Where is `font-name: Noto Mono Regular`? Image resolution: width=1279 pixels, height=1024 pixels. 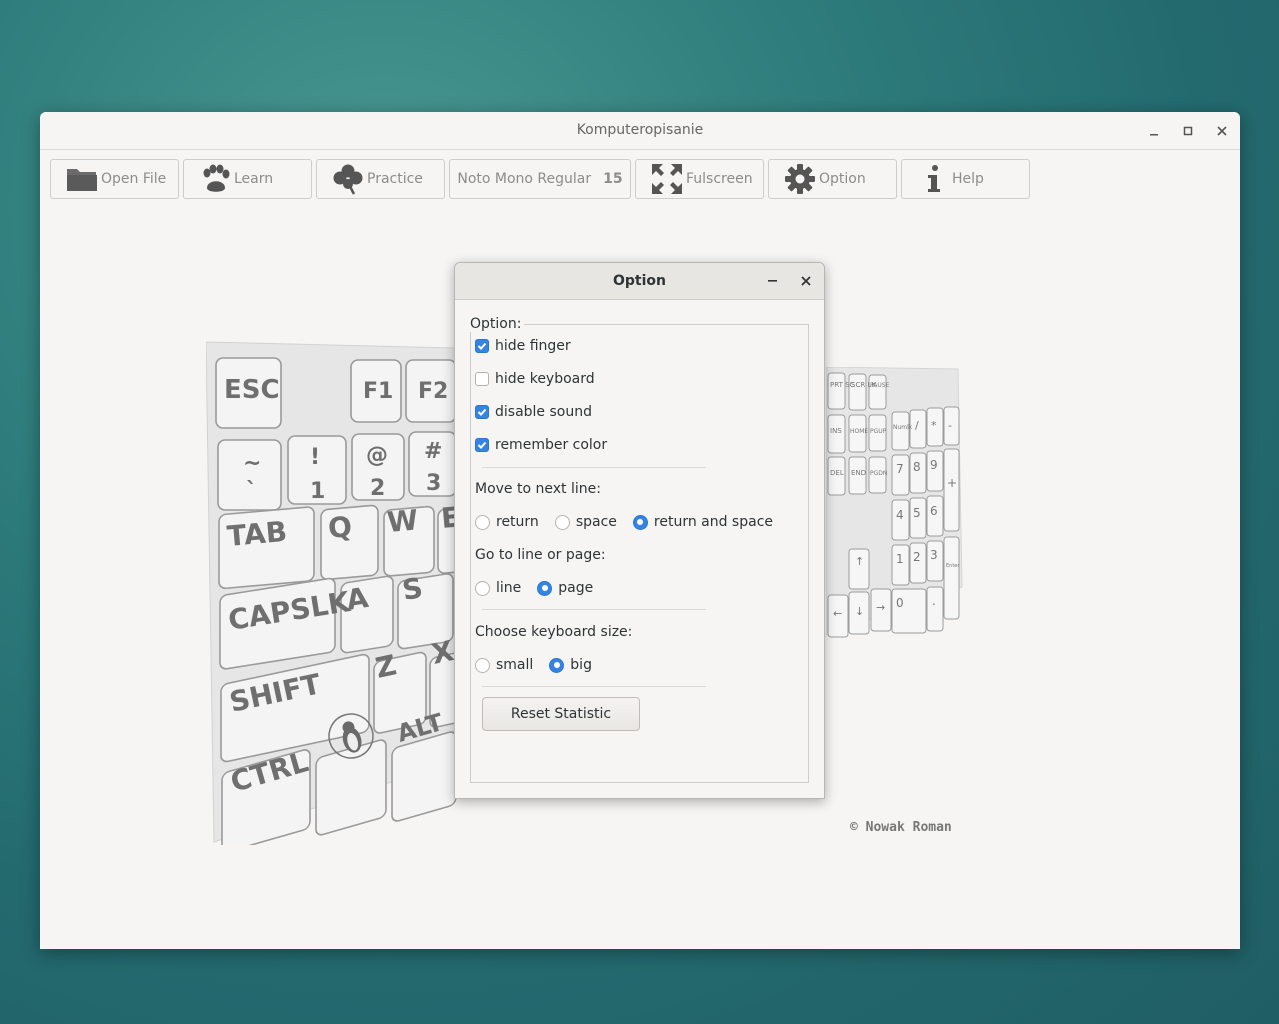
font-name: Noto Mono Regular is located at coordinates (524, 179).